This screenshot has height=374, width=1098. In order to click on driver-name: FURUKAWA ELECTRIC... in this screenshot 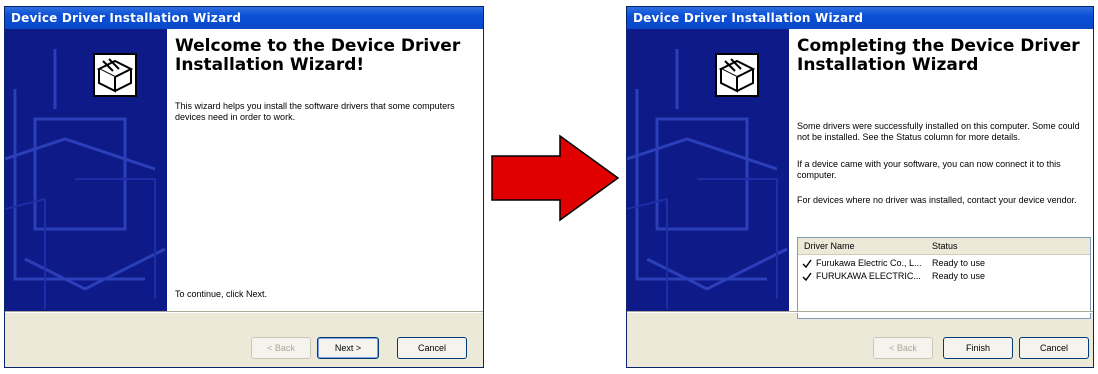, I will do `click(868, 276)`.